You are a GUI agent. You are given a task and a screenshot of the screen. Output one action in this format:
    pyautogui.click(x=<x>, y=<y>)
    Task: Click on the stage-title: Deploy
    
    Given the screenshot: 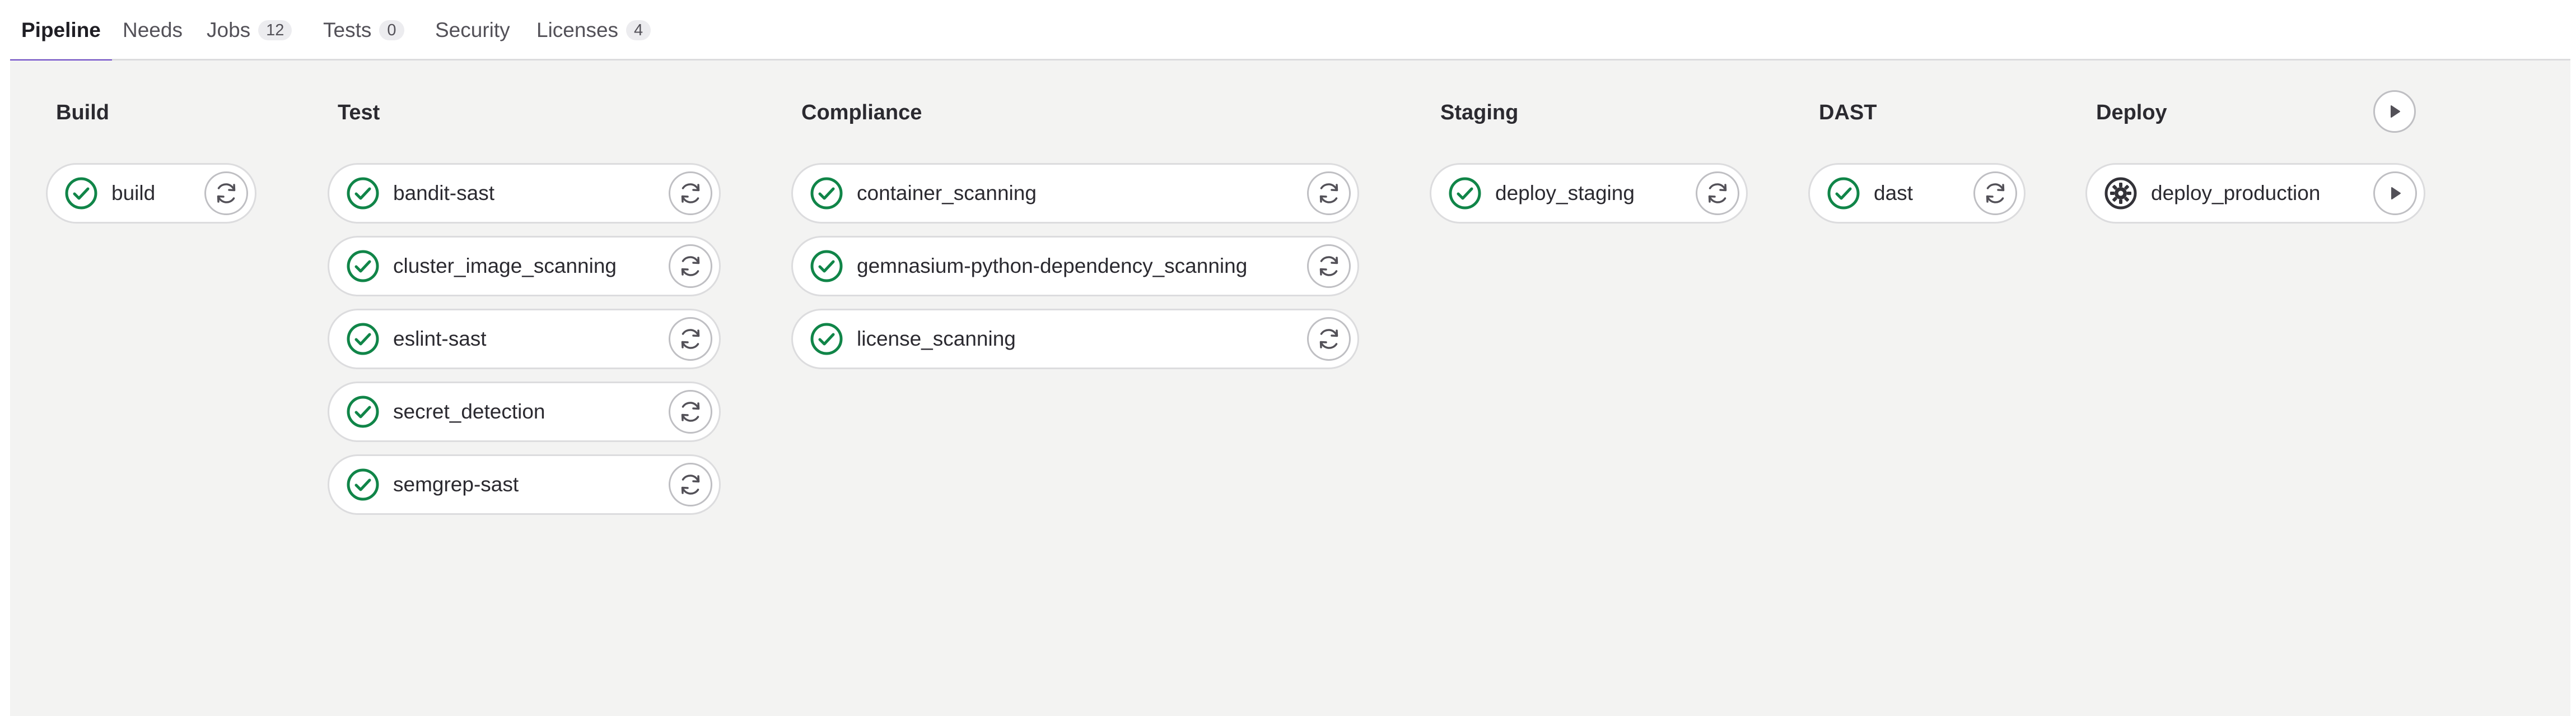 What is the action you would take?
    pyautogui.click(x=2131, y=112)
    